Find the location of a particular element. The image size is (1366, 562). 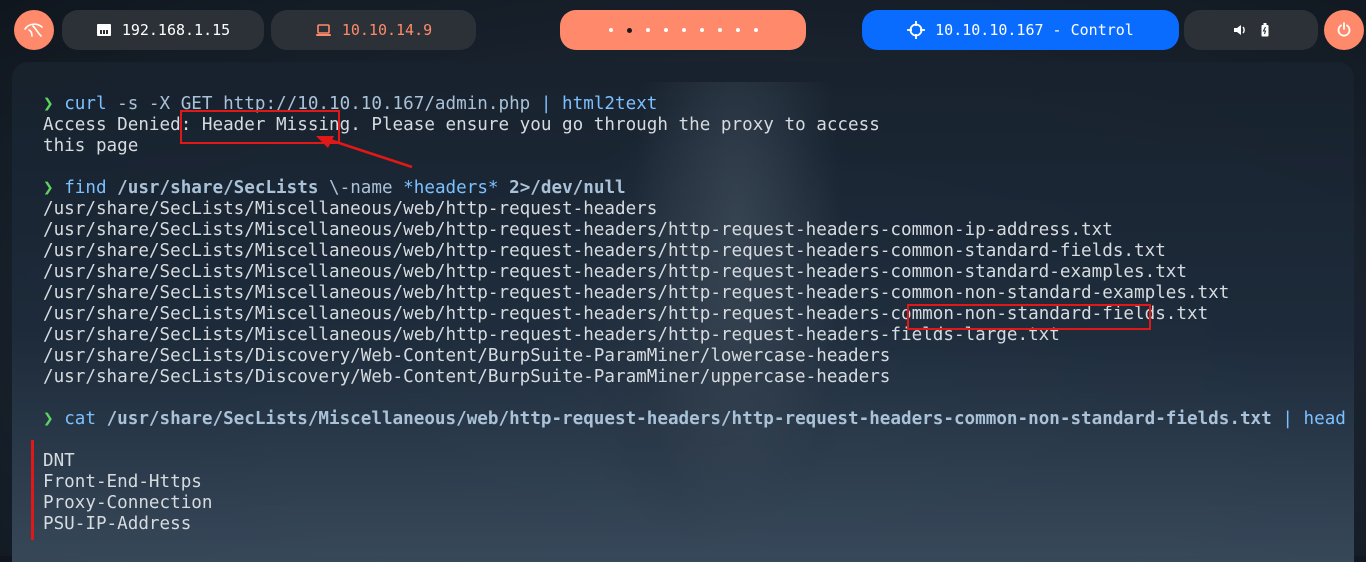

command-name: head is located at coordinates (1324, 419).